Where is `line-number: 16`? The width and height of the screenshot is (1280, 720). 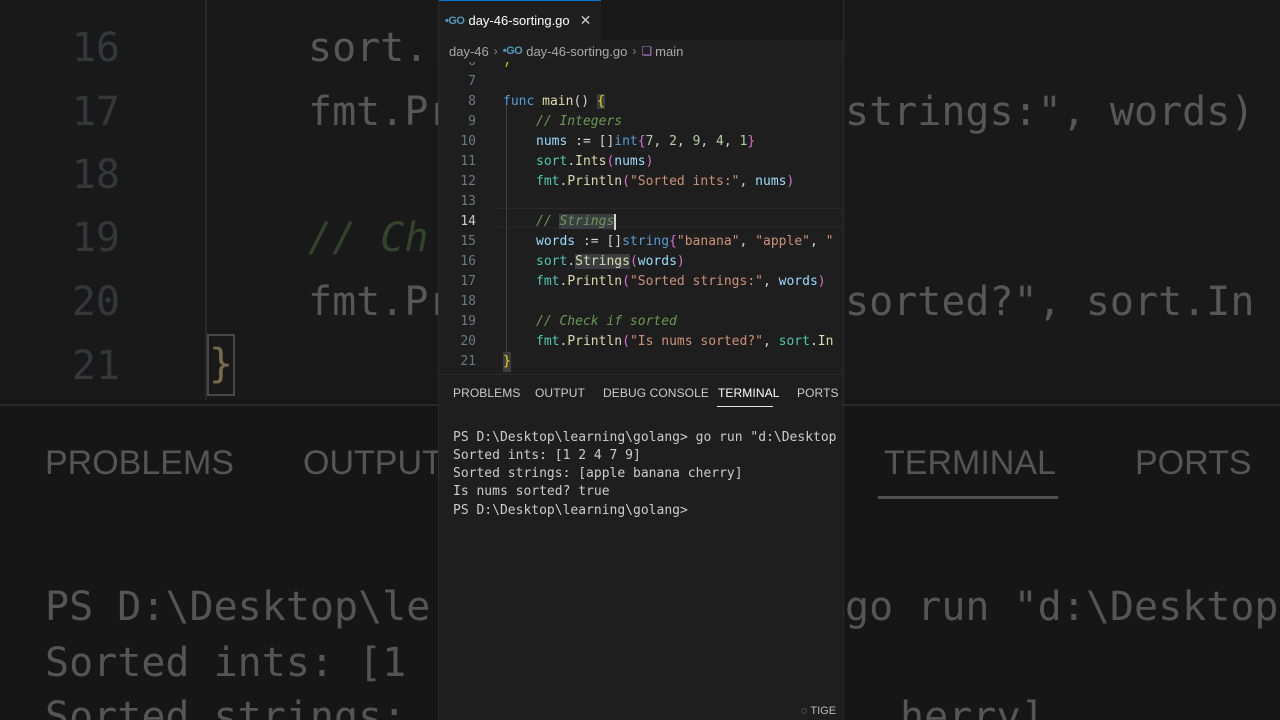
line-number: 16 is located at coordinates (468, 261).